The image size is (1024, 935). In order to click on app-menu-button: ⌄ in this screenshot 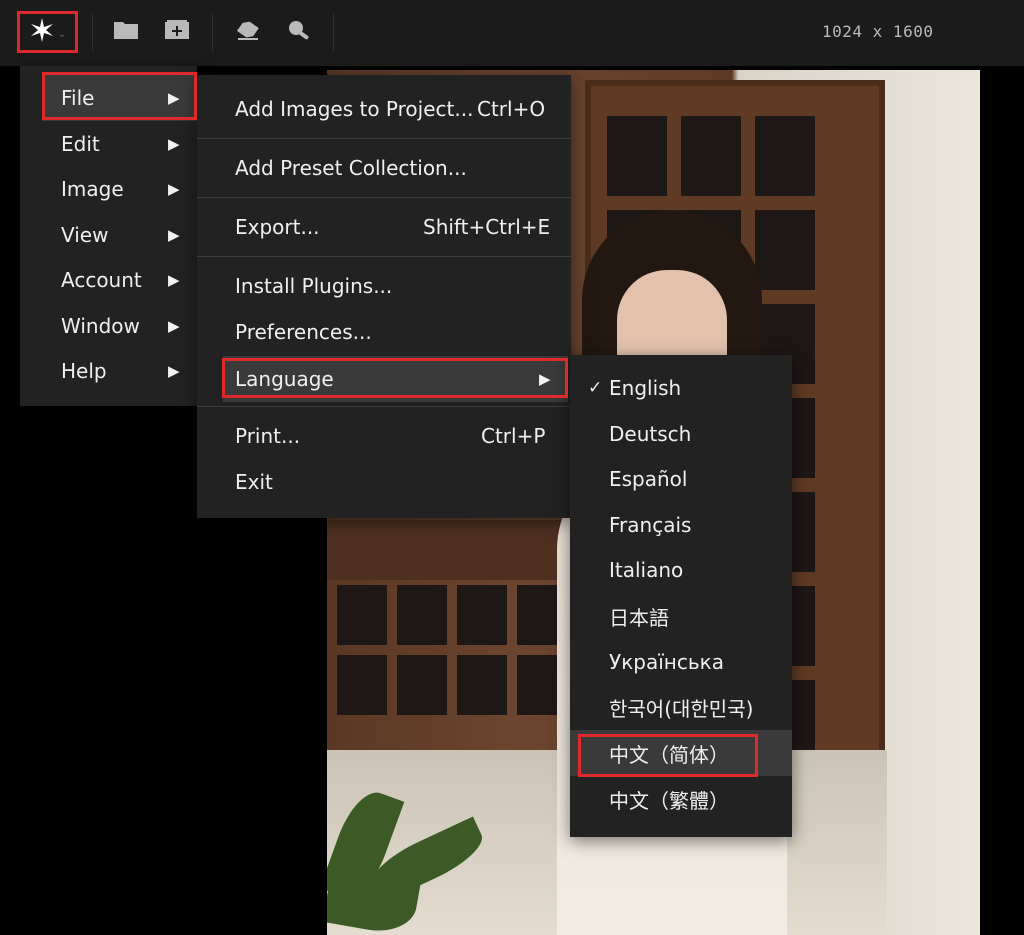, I will do `click(47, 32)`.